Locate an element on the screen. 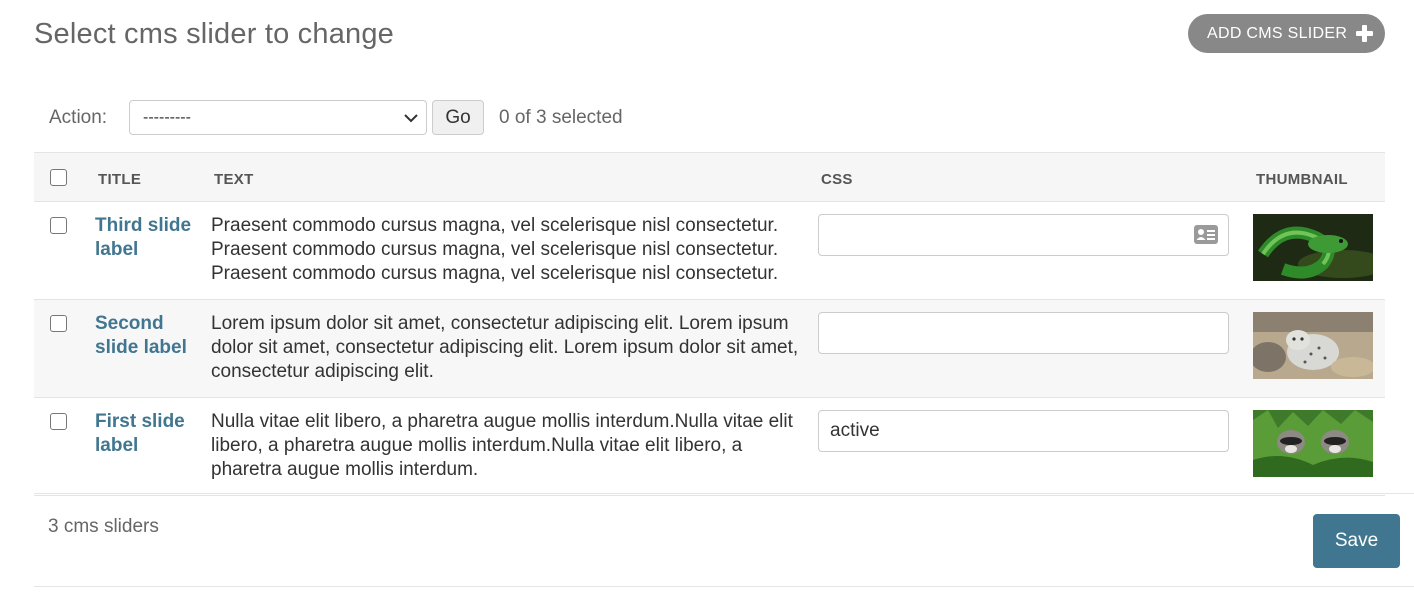  result-count: 3 cms sliders is located at coordinates (103, 526).